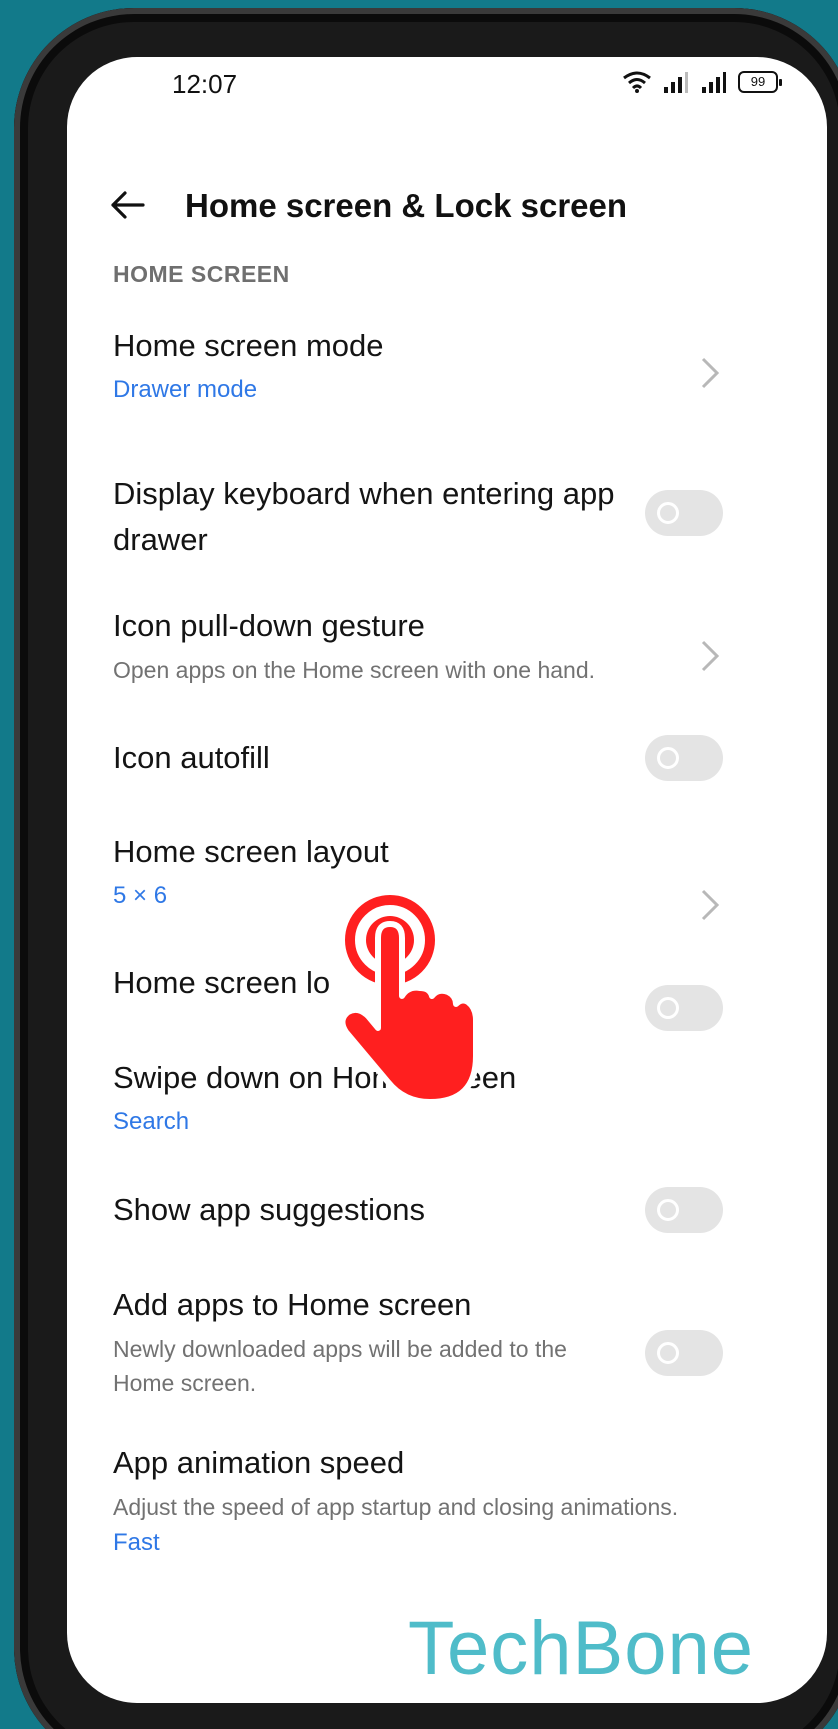 This screenshot has width=838, height=1729. What do you see at coordinates (259, 1462) in the screenshot?
I see `setting-title: App animation speed` at bounding box center [259, 1462].